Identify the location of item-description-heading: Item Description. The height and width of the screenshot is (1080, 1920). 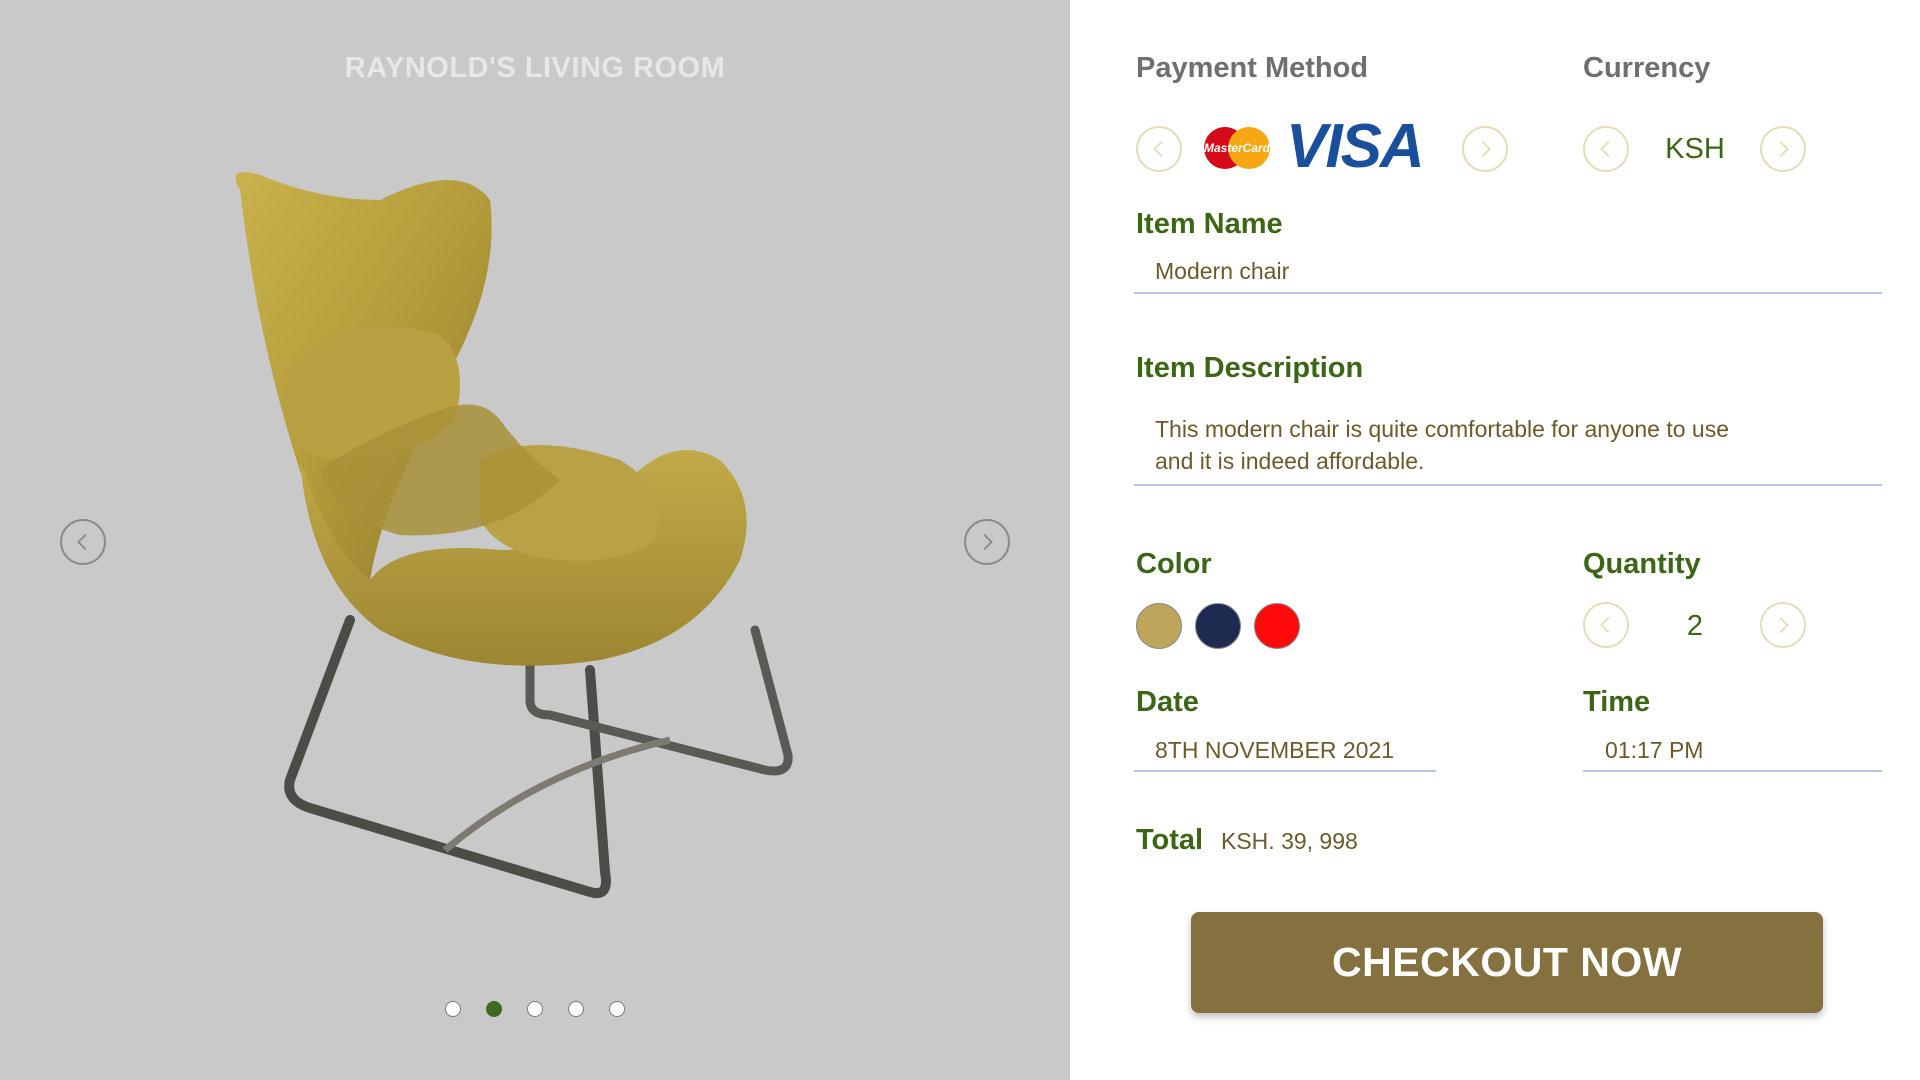
(1250, 368).